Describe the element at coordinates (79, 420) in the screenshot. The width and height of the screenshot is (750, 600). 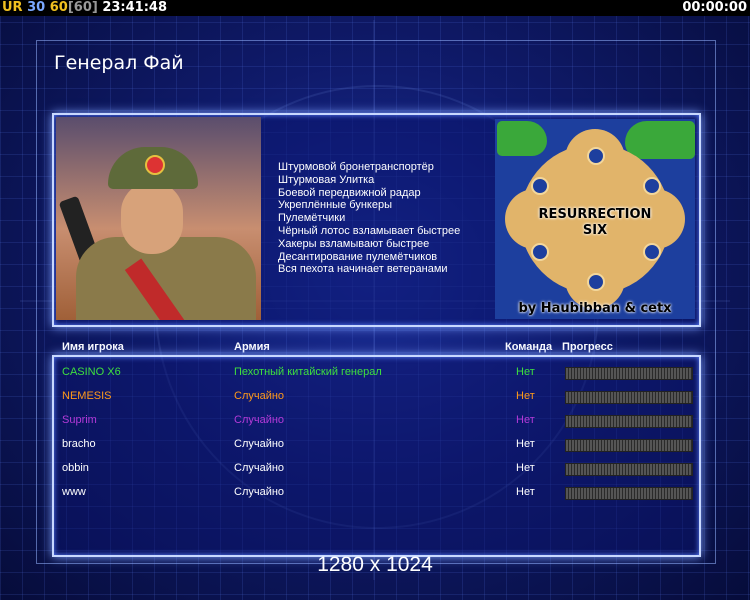
I see `player-name: Suprim` at that location.